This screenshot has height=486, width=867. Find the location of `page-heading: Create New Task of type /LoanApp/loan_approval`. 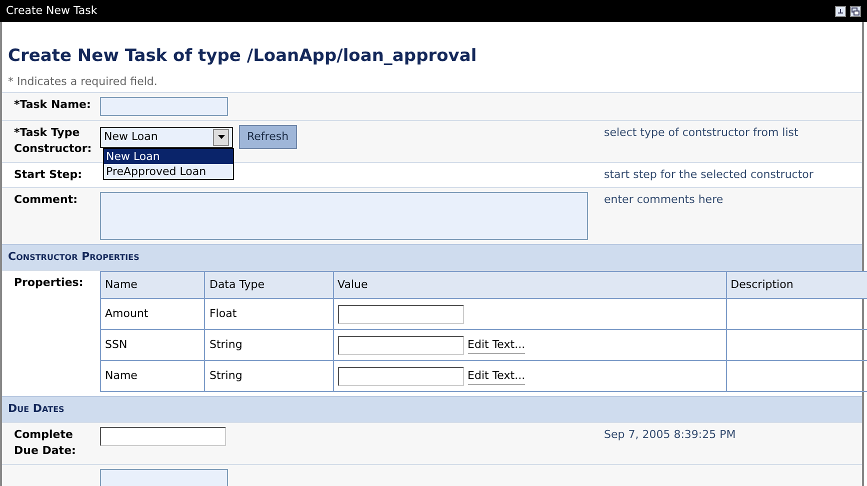

page-heading: Create New Task of type /LoanApp/loan_approval is located at coordinates (242, 55).